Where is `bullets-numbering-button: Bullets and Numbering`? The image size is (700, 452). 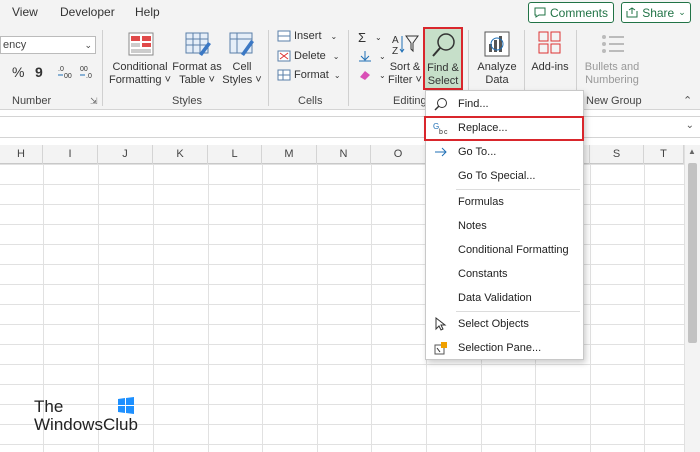
bullets-numbering-button: Bullets and Numbering is located at coordinates (612, 74).